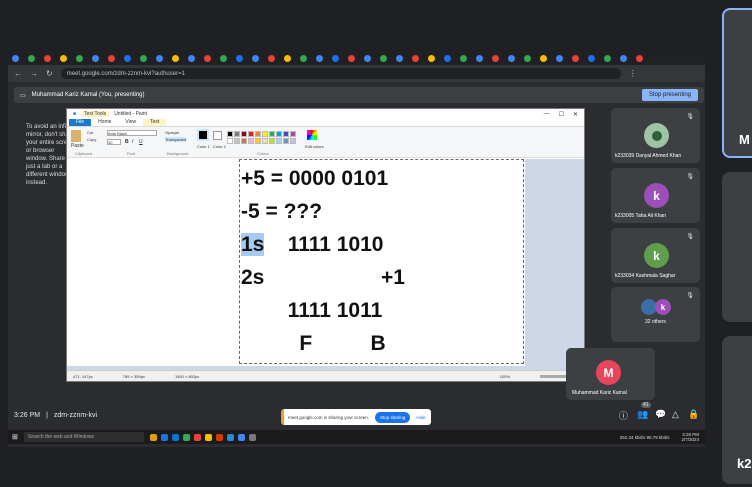  Describe the element at coordinates (127, 142) in the screenshot. I see `bold-button: B` at that location.